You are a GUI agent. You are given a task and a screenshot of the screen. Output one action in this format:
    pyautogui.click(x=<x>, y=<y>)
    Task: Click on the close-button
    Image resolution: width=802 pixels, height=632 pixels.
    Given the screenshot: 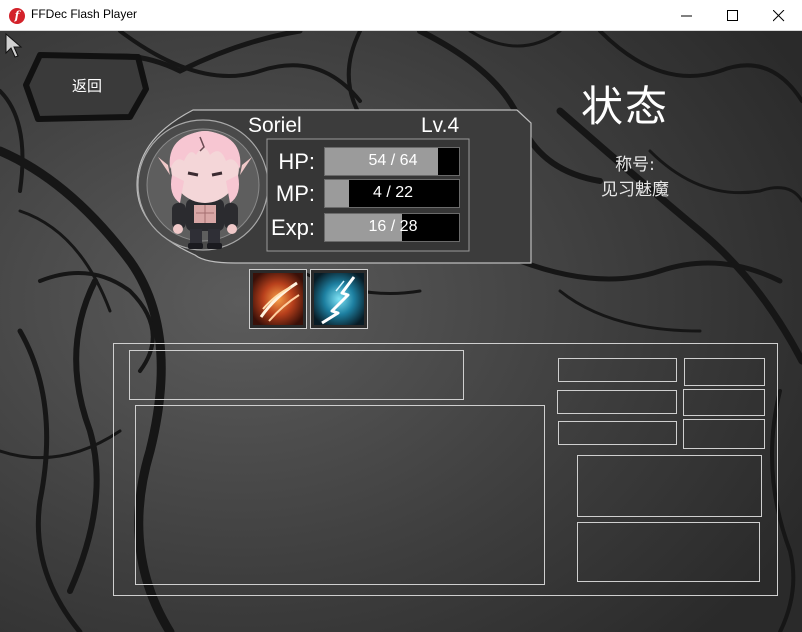 What is the action you would take?
    pyautogui.click(x=779, y=15)
    